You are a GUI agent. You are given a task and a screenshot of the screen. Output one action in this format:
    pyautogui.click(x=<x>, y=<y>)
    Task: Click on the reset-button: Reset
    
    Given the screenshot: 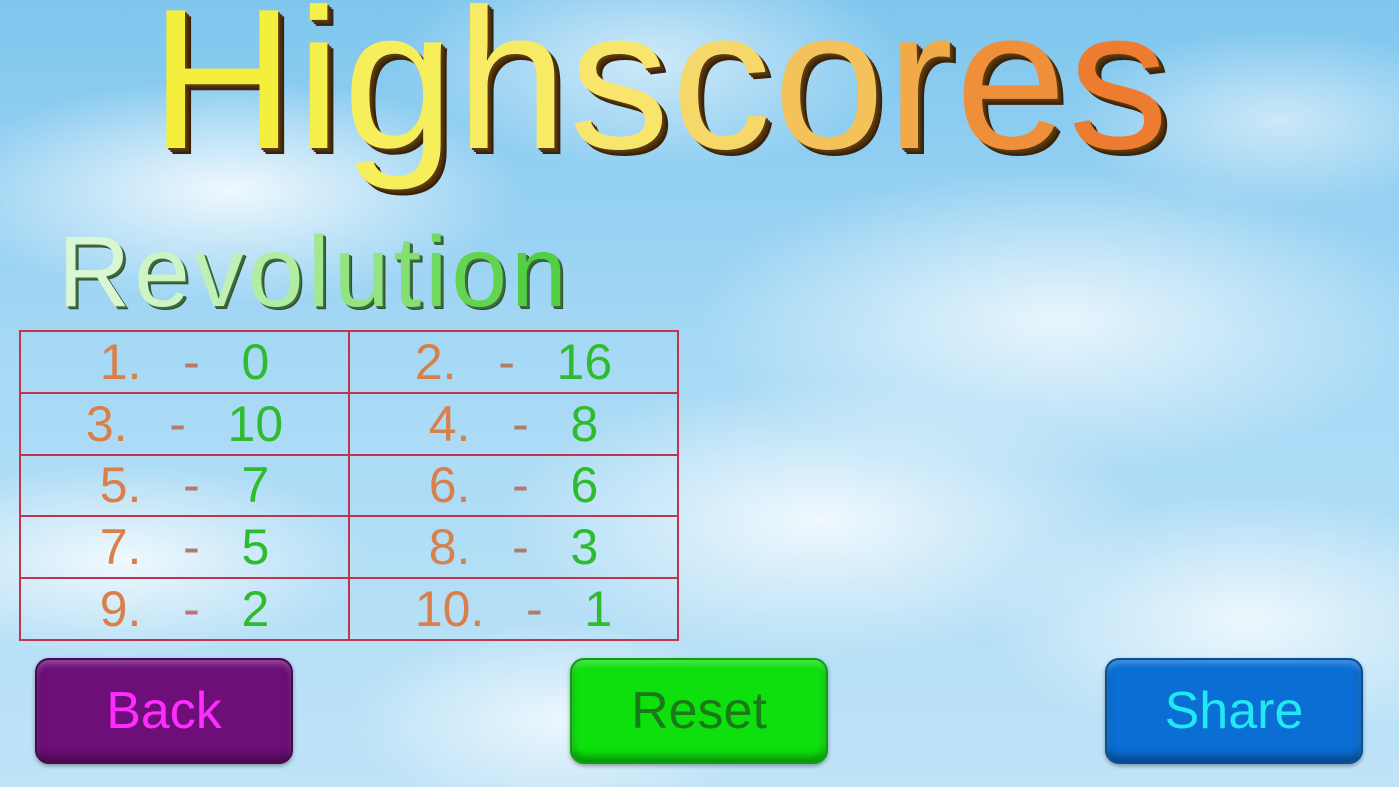 What is the action you would take?
    pyautogui.click(x=699, y=711)
    